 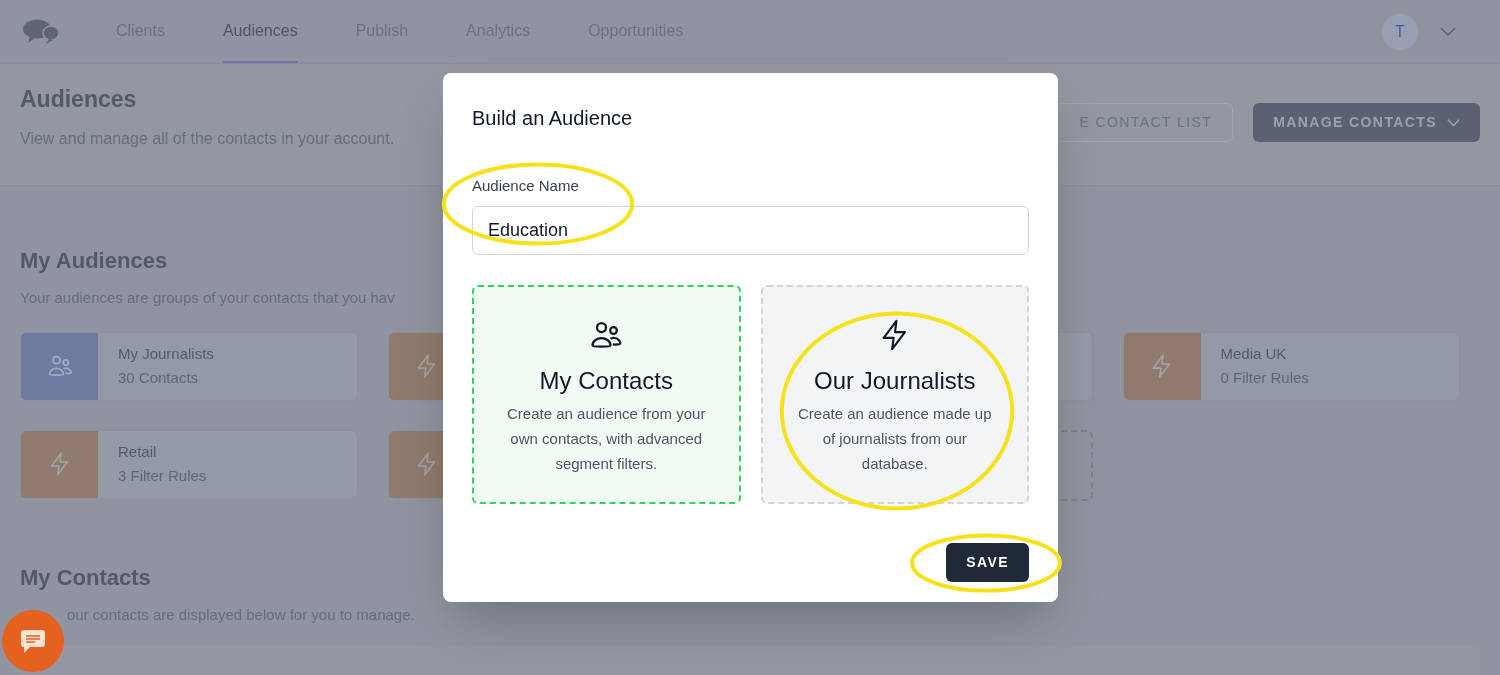 What do you see at coordinates (166, 353) in the screenshot?
I see `audience-name: My Journalists` at bounding box center [166, 353].